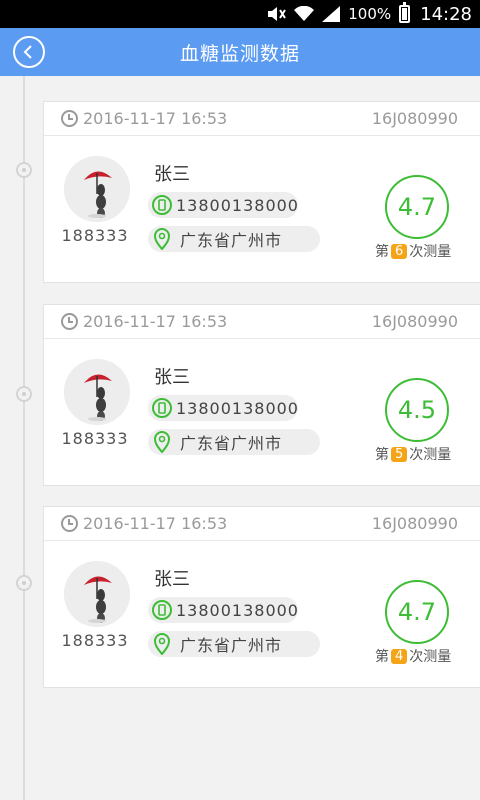  I want to click on battery-percent: 100%, so click(370, 14).